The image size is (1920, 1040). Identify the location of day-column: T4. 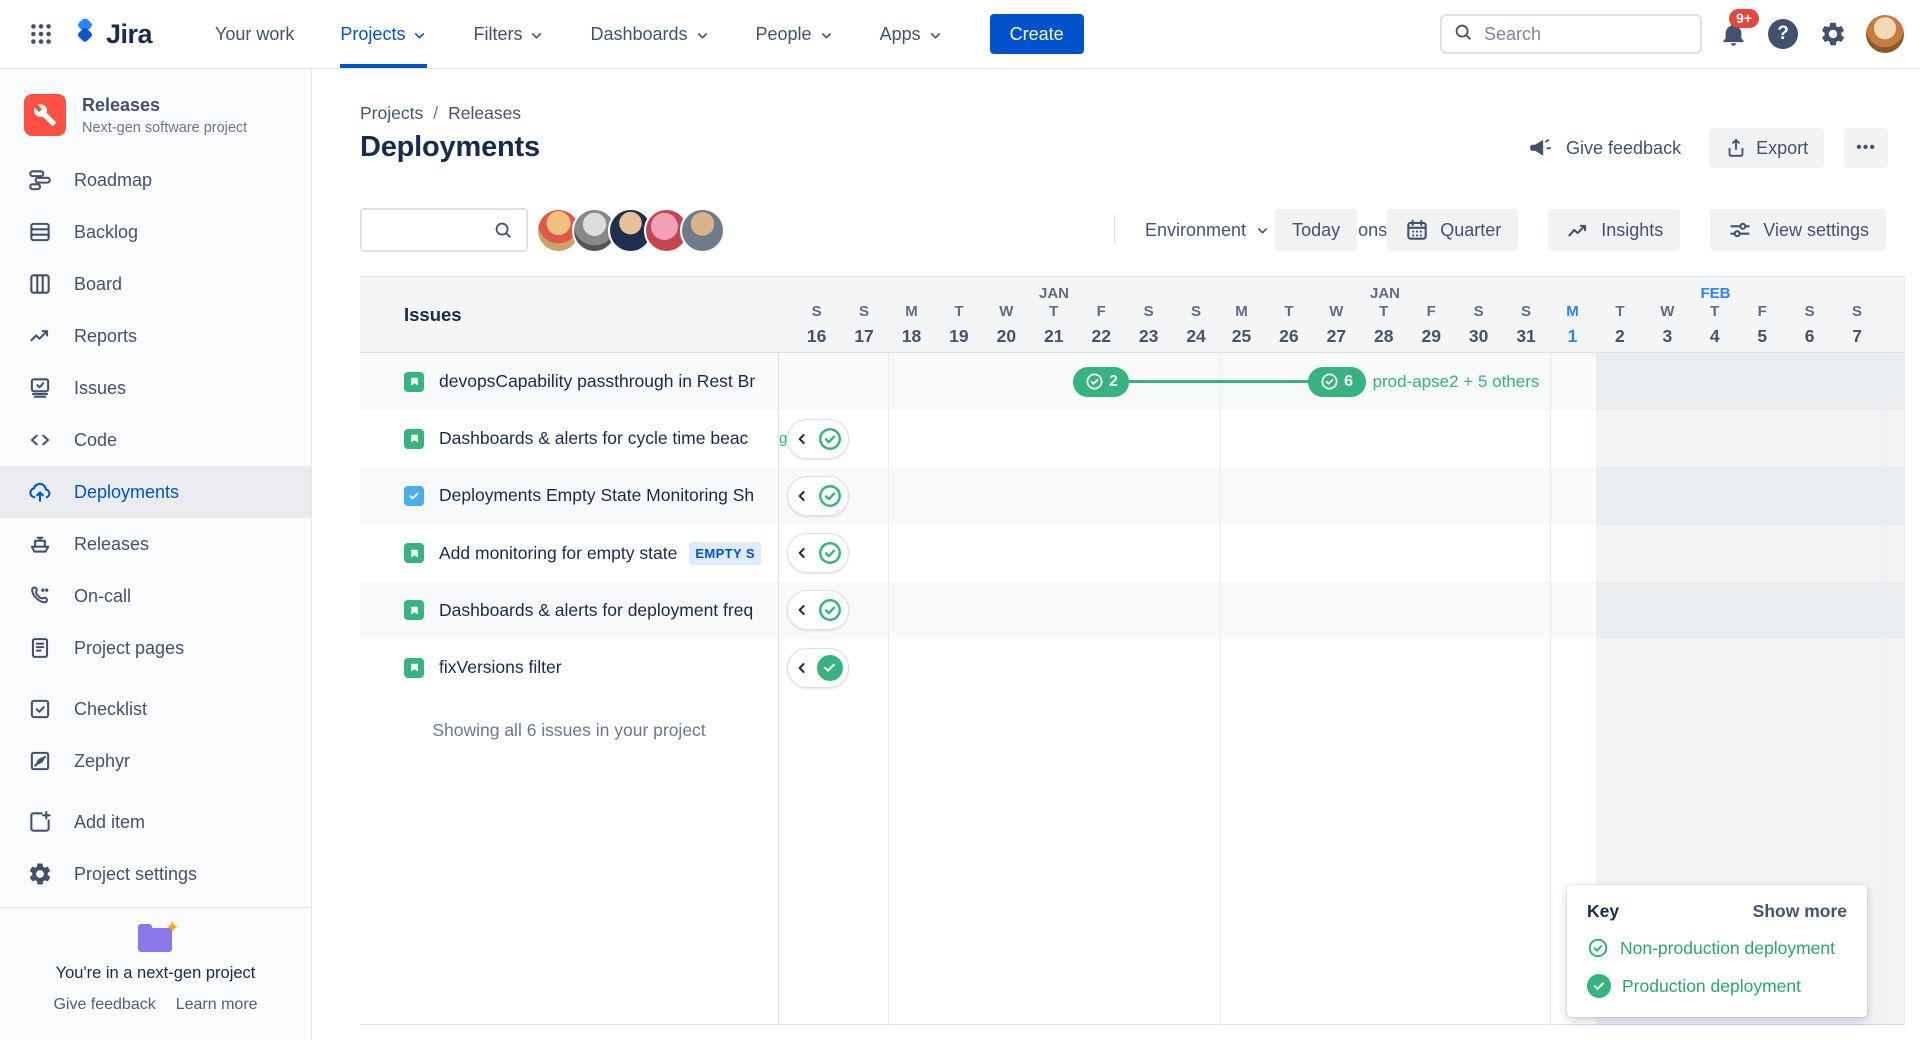
(1714, 324).